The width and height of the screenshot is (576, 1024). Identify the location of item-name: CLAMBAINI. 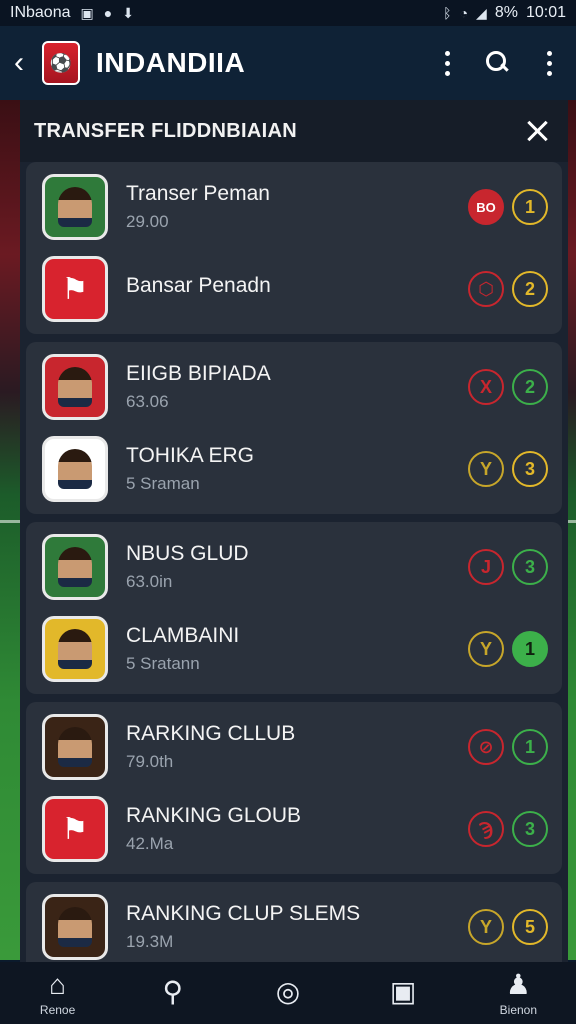
(183, 635).